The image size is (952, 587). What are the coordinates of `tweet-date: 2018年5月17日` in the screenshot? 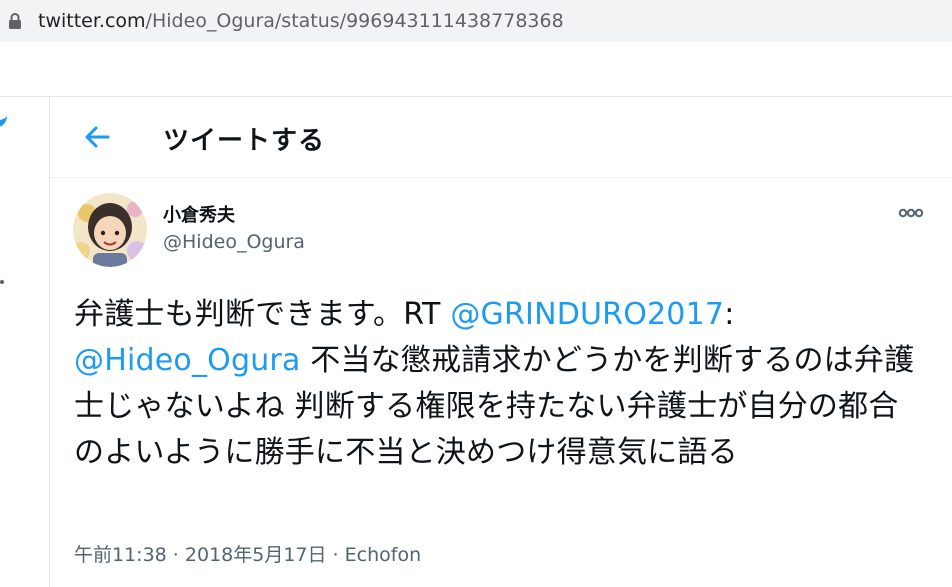 It's located at (256, 555).